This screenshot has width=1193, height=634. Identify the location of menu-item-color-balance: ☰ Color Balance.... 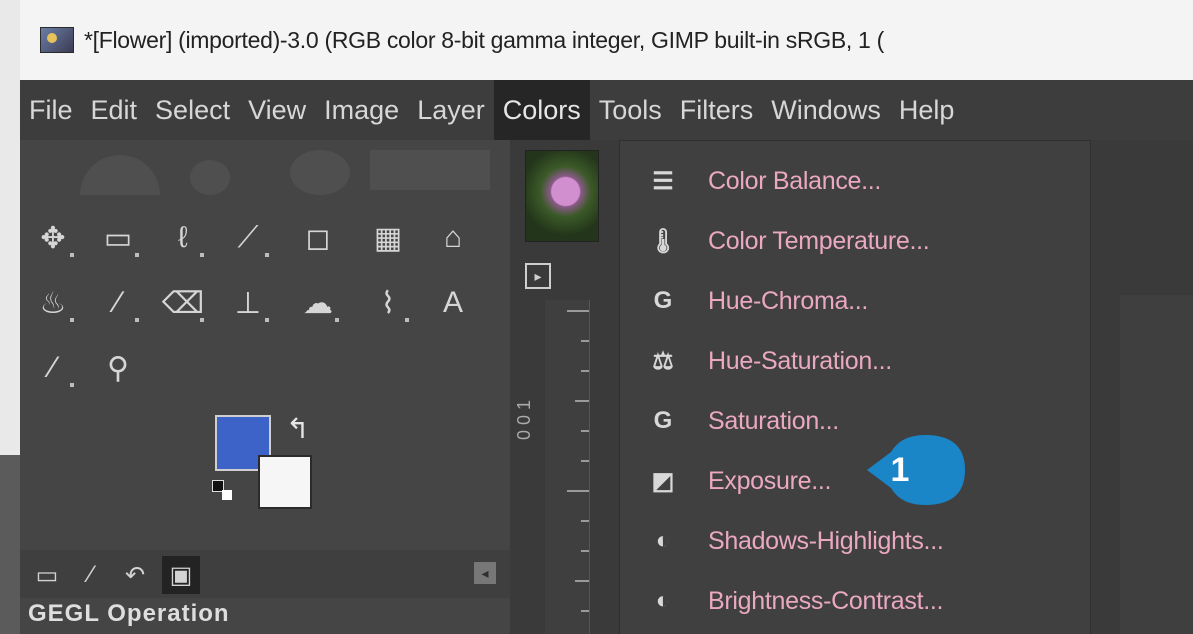
(855, 181).